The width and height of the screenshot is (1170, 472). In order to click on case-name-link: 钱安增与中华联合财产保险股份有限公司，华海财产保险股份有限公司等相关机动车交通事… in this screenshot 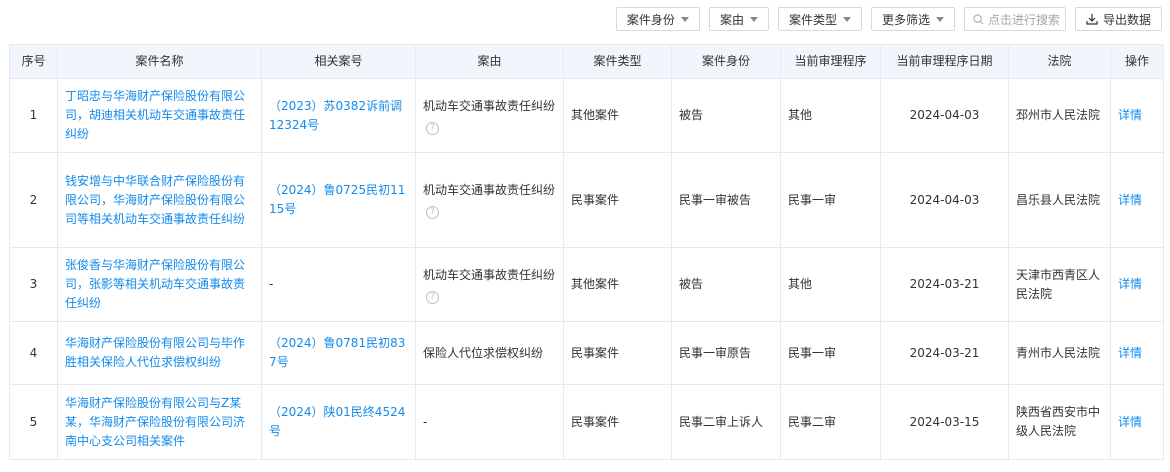, I will do `click(159, 200)`.